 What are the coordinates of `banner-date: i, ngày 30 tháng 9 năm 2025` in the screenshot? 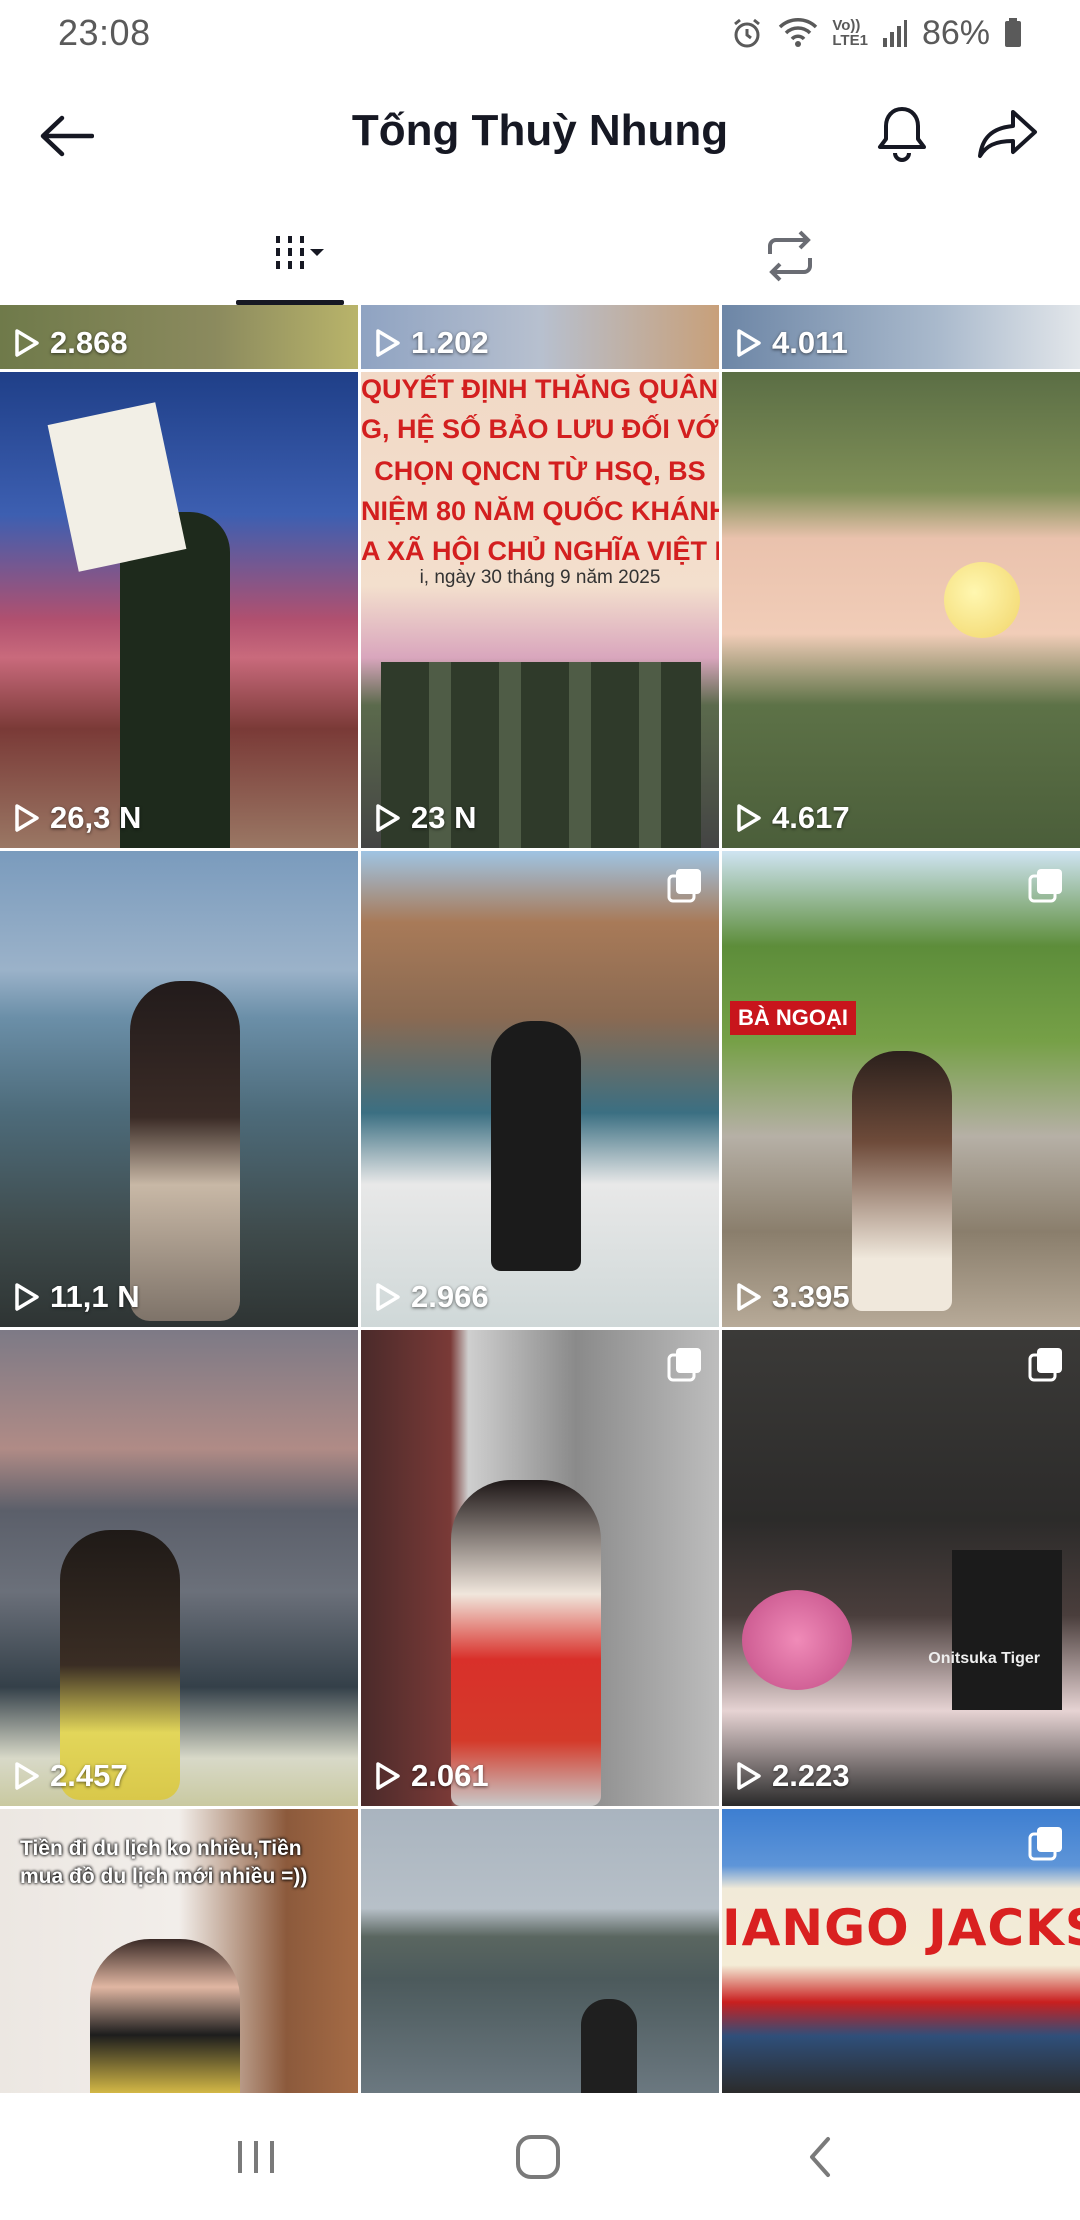 It's located at (540, 577).